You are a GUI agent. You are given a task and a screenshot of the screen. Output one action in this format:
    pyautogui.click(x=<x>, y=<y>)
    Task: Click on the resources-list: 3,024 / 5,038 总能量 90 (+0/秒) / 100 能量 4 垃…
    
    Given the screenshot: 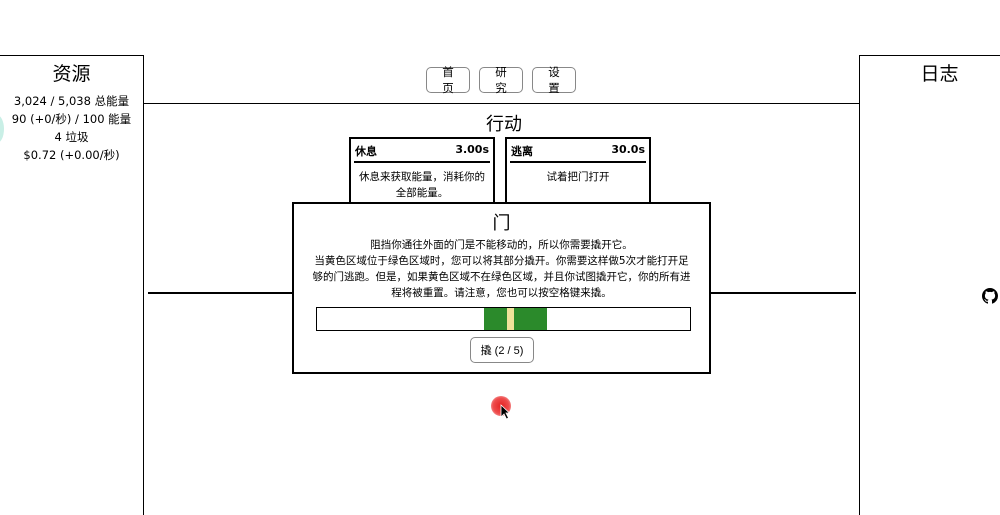 What is the action you would take?
    pyautogui.click(x=71, y=128)
    